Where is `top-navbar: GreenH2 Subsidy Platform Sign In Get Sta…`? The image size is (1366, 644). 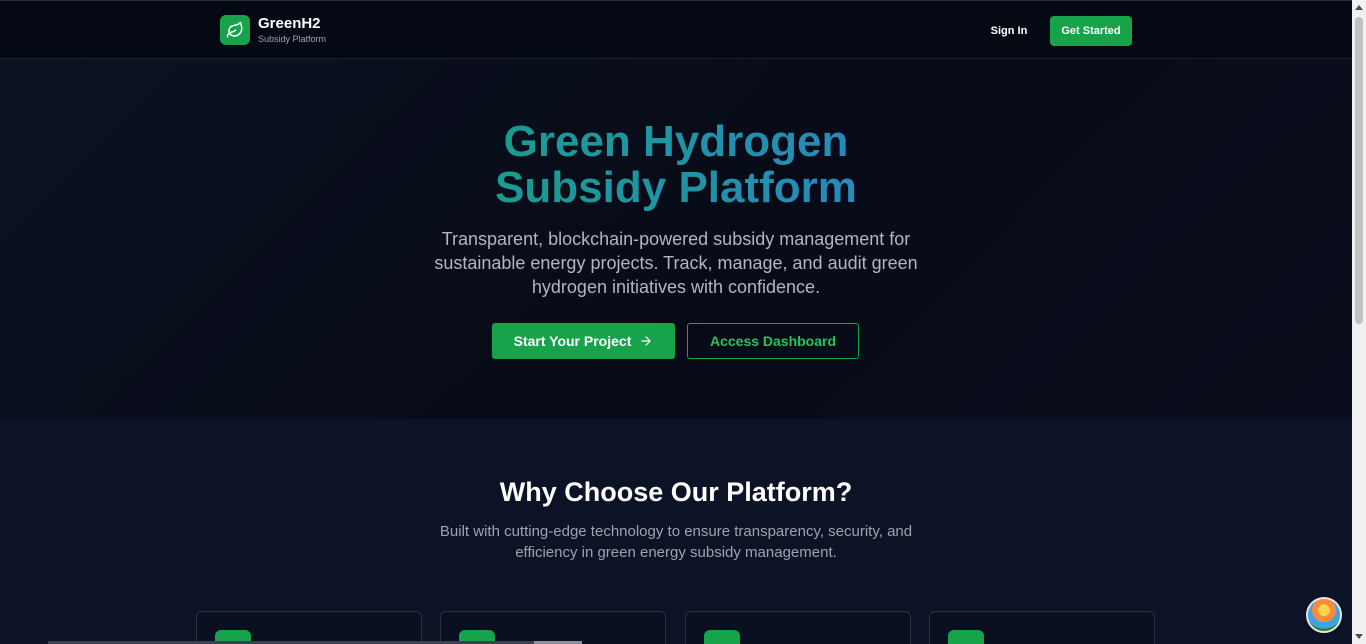
top-navbar: GreenH2 Subsidy Platform Sign In Get Sta… is located at coordinates (676, 29).